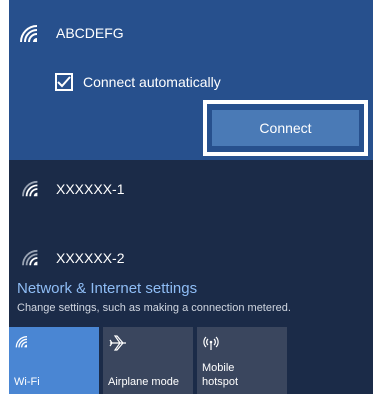  Describe the element at coordinates (117, 343) in the screenshot. I see `airplane-icon` at that location.